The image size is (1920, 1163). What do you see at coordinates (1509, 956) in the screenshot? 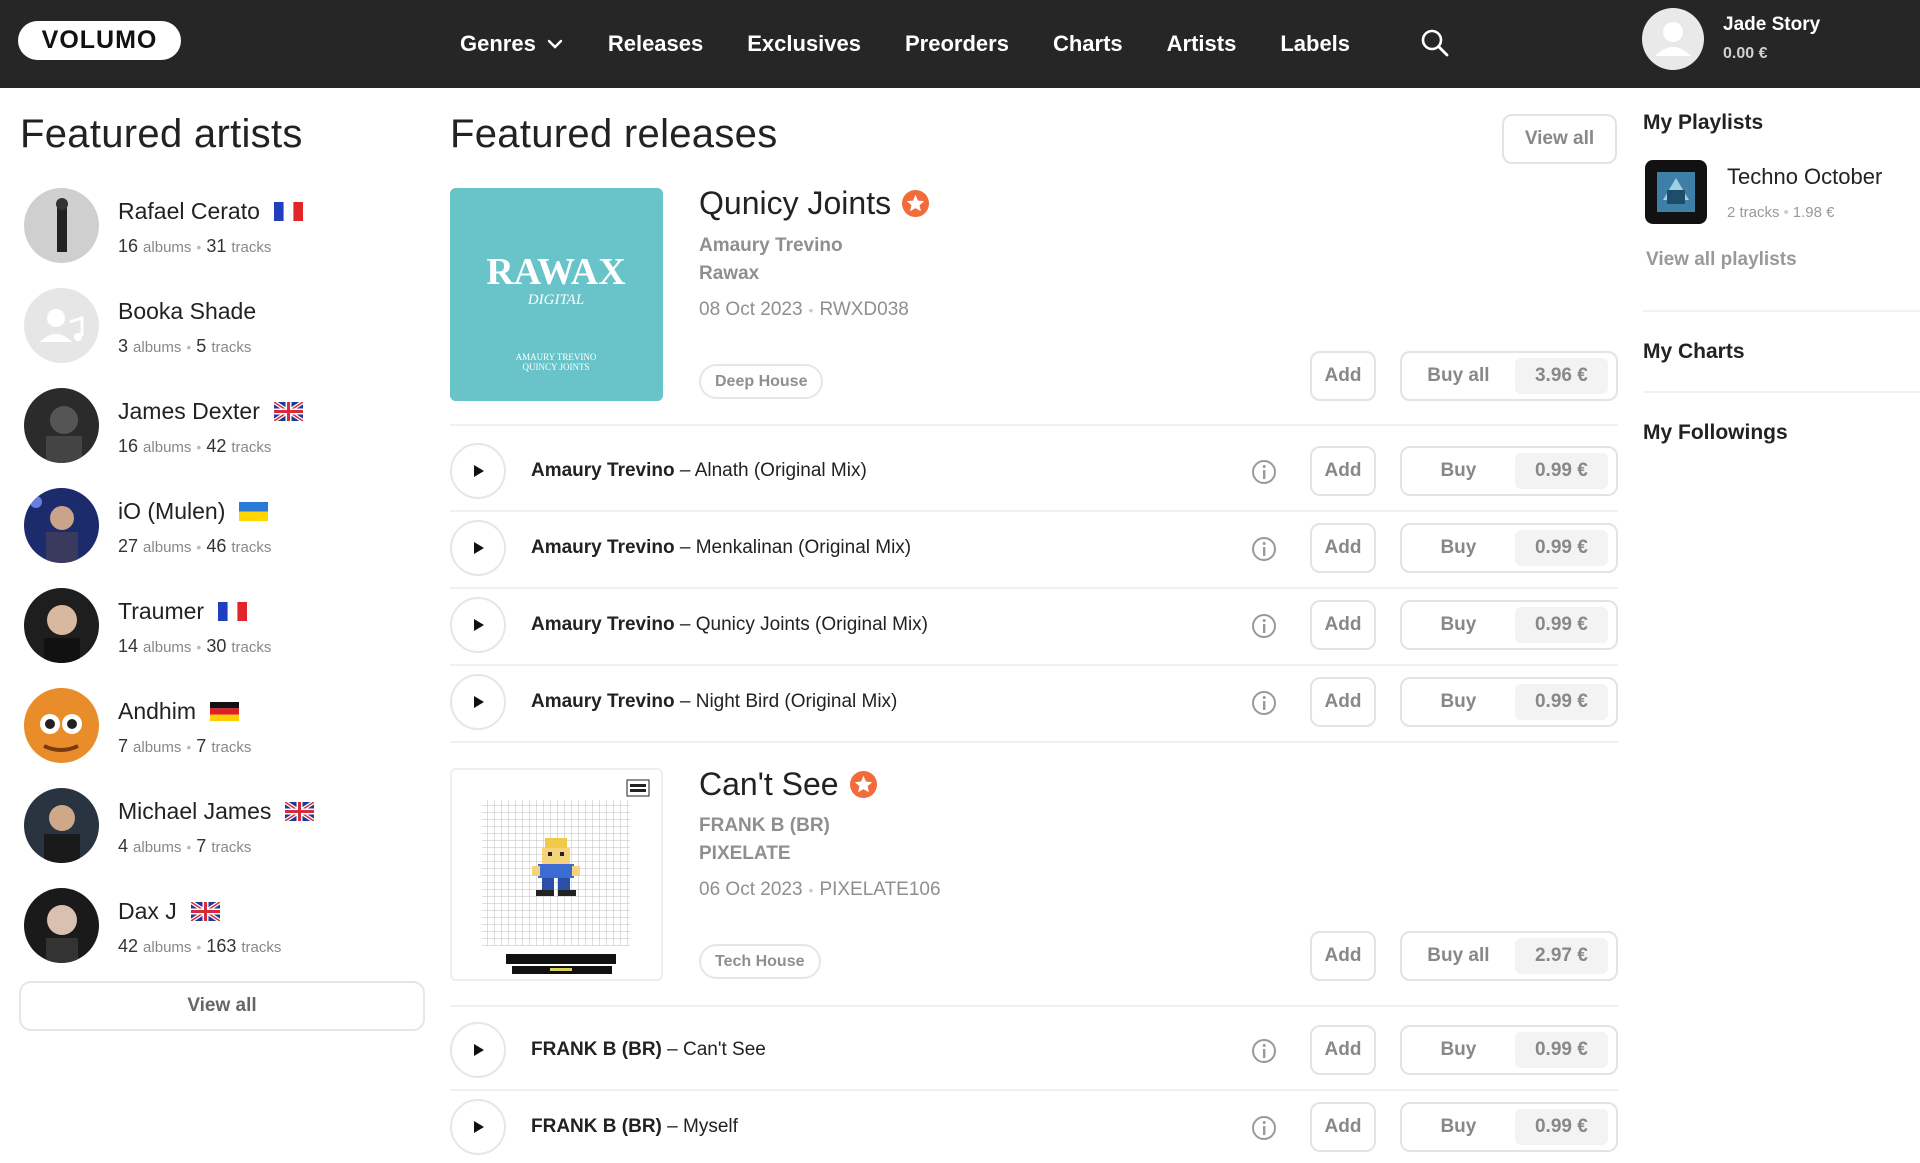
I see `buy-all-button: Buy all 2.97 €` at bounding box center [1509, 956].